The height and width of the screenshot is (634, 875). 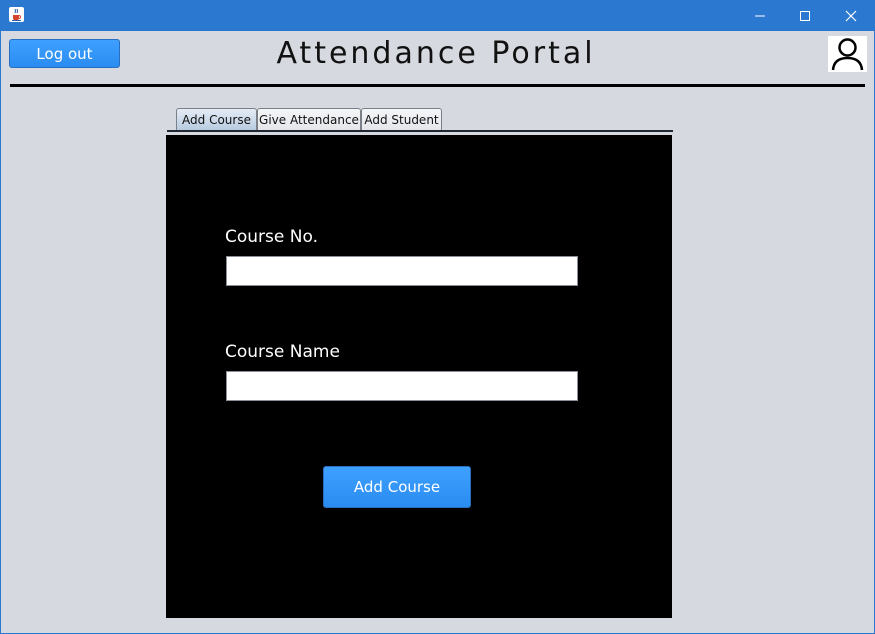 I want to click on tab-underline, so click(x=420, y=131).